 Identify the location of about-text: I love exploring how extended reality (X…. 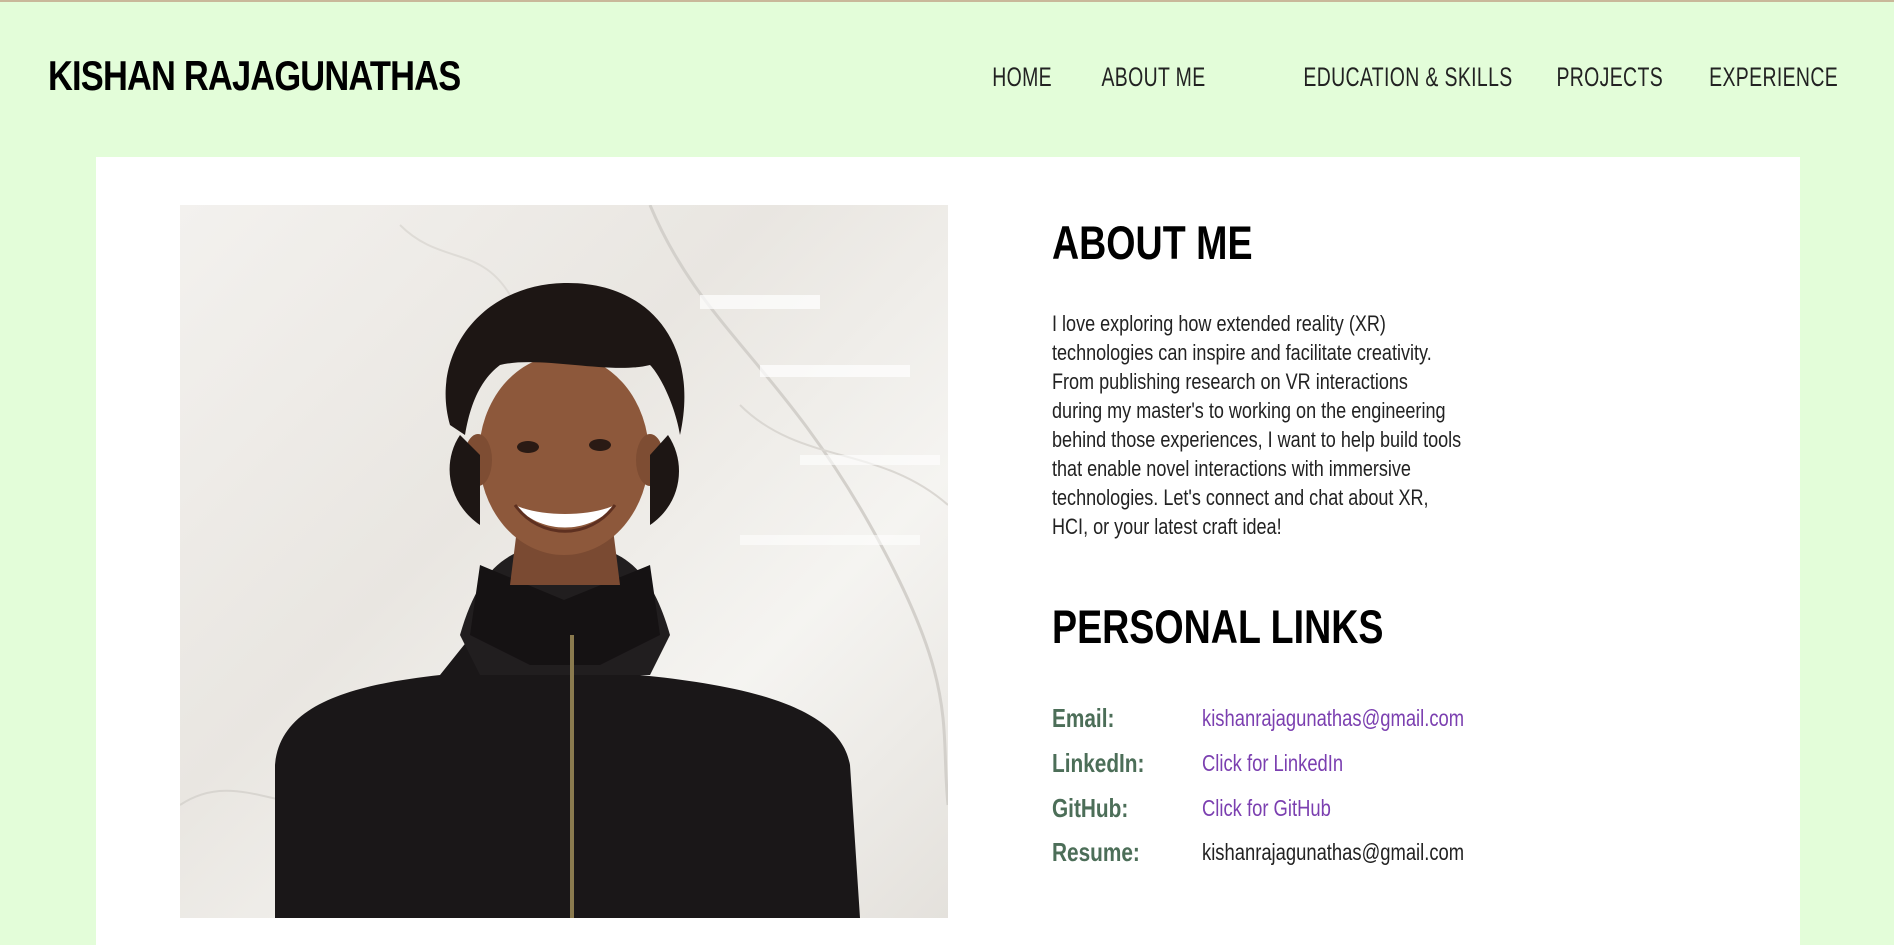
(1257, 425).